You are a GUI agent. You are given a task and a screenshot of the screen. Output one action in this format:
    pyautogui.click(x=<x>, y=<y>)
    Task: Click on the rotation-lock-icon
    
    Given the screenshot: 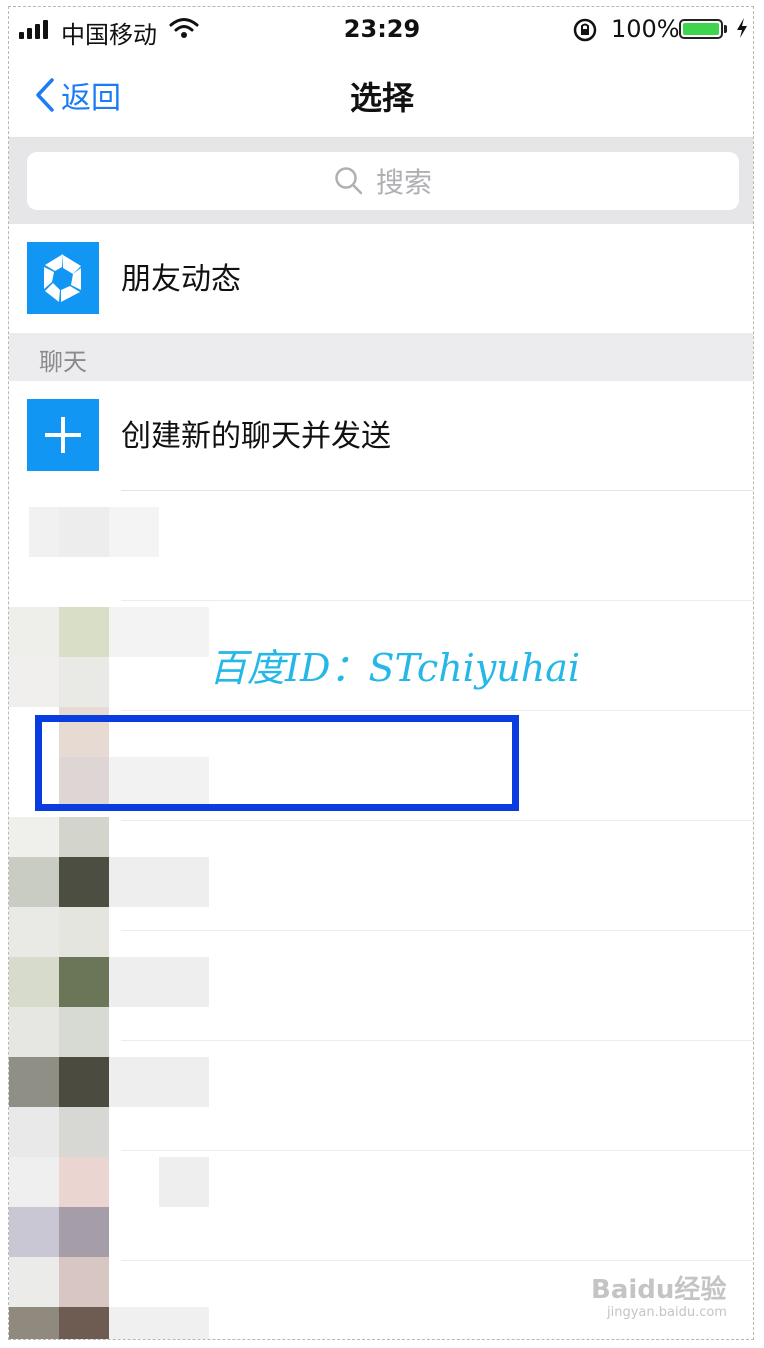 What is the action you would take?
    pyautogui.click(x=585, y=32)
    